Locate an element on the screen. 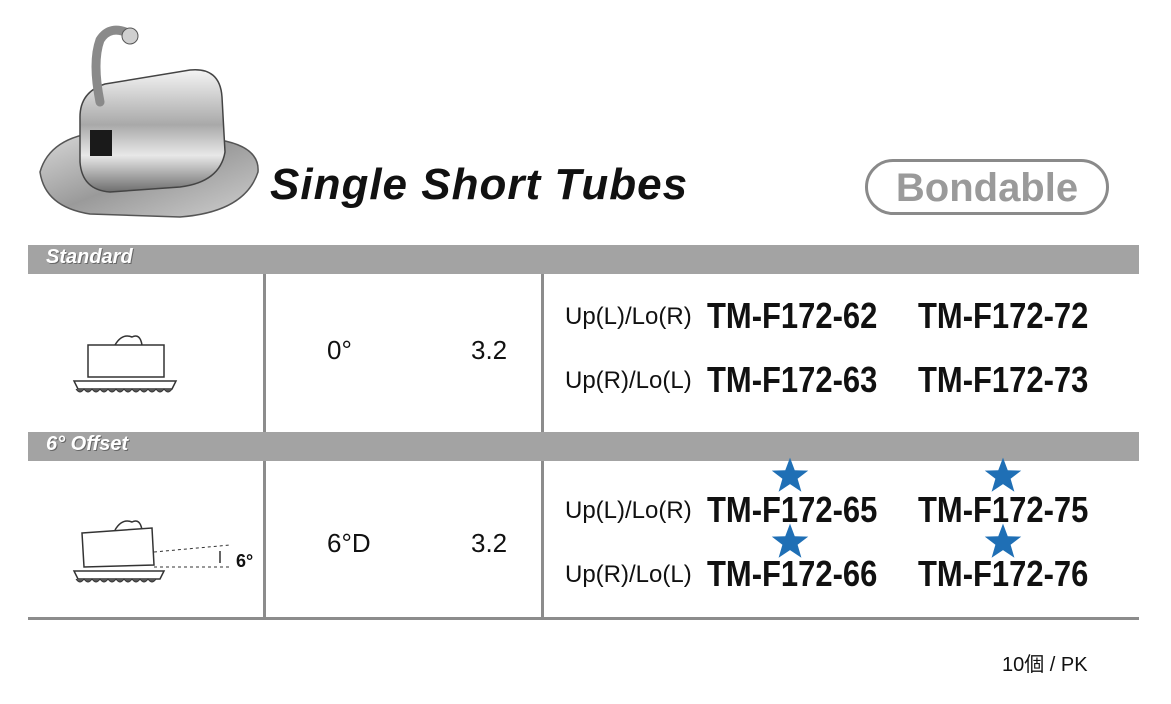 The width and height of the screenshot is (1171, 704). page-title: Single Short Tubes is located at coordinates (479, 184).